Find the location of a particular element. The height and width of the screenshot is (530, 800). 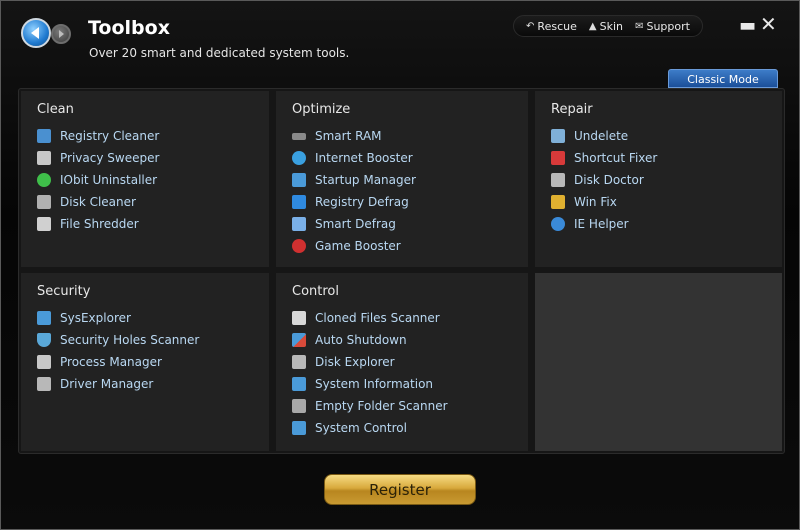

uninstaller-icon is located at coordinates (44, 180).